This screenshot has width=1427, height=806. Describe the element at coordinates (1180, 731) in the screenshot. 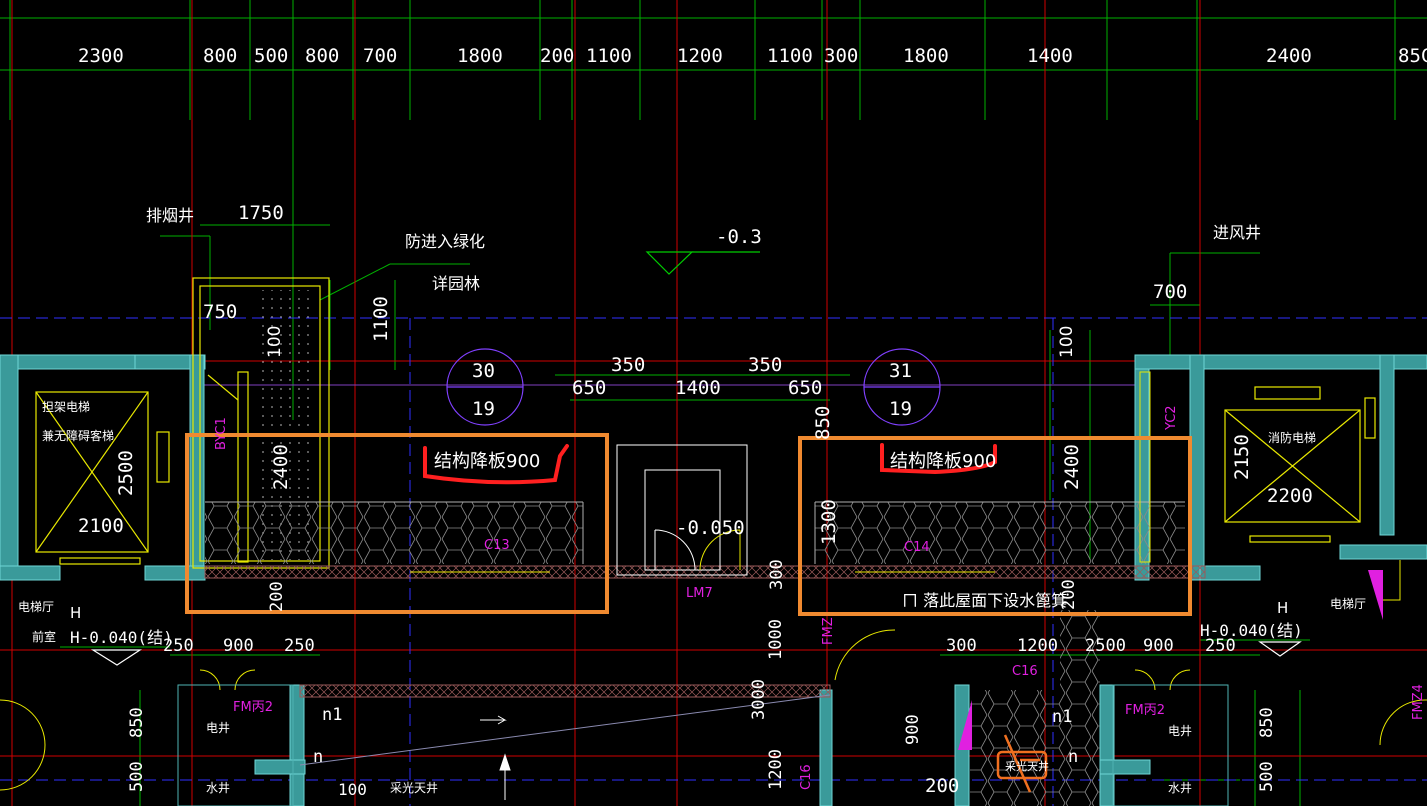

I see `elec-shaft-right: 电井` at that location.